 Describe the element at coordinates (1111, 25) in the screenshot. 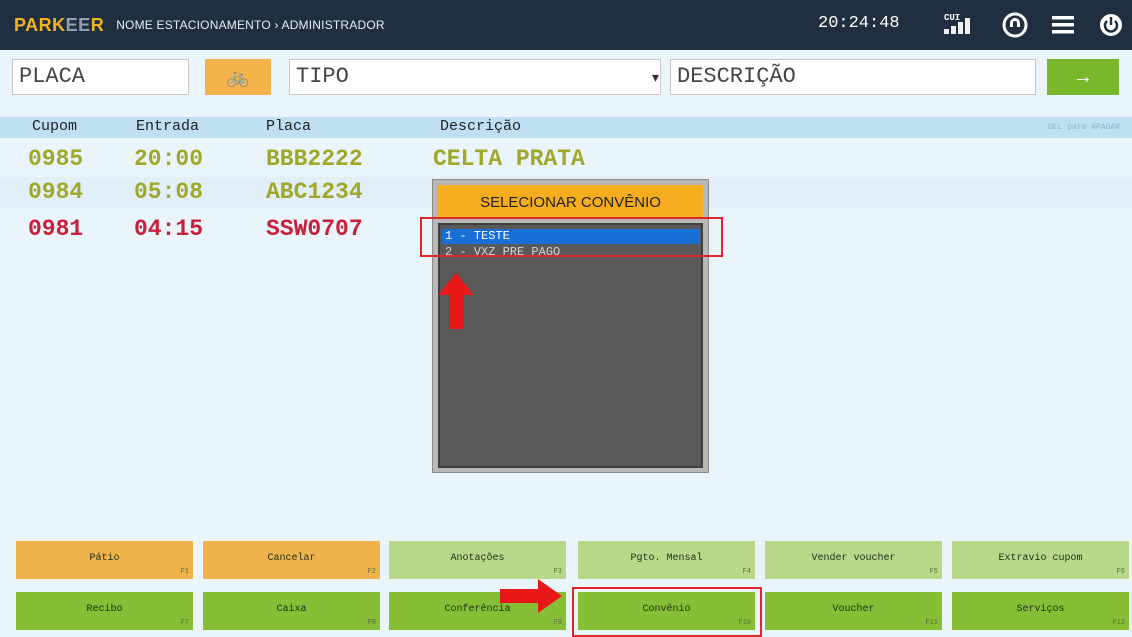

I see `power-icon` at that location.